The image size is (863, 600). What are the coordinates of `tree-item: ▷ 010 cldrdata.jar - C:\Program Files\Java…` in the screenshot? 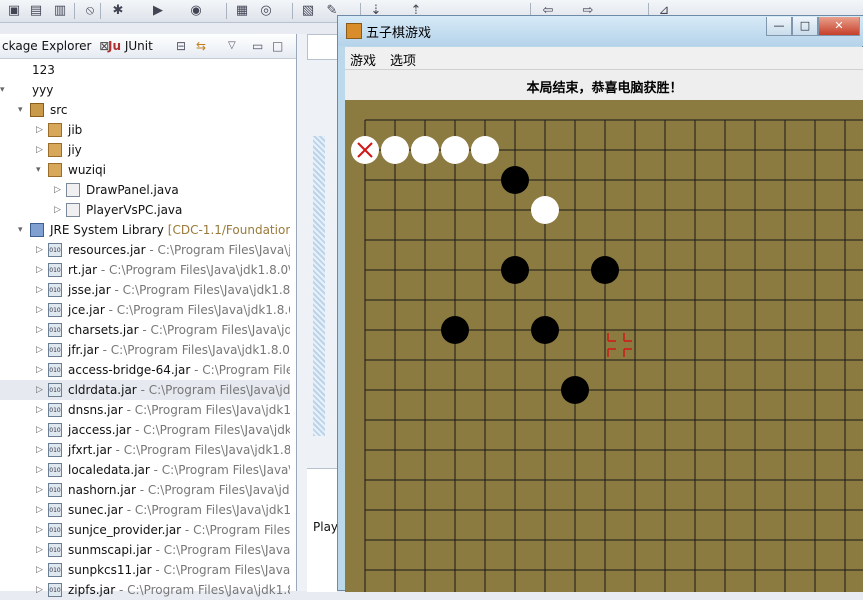 It's located at (145, 390).